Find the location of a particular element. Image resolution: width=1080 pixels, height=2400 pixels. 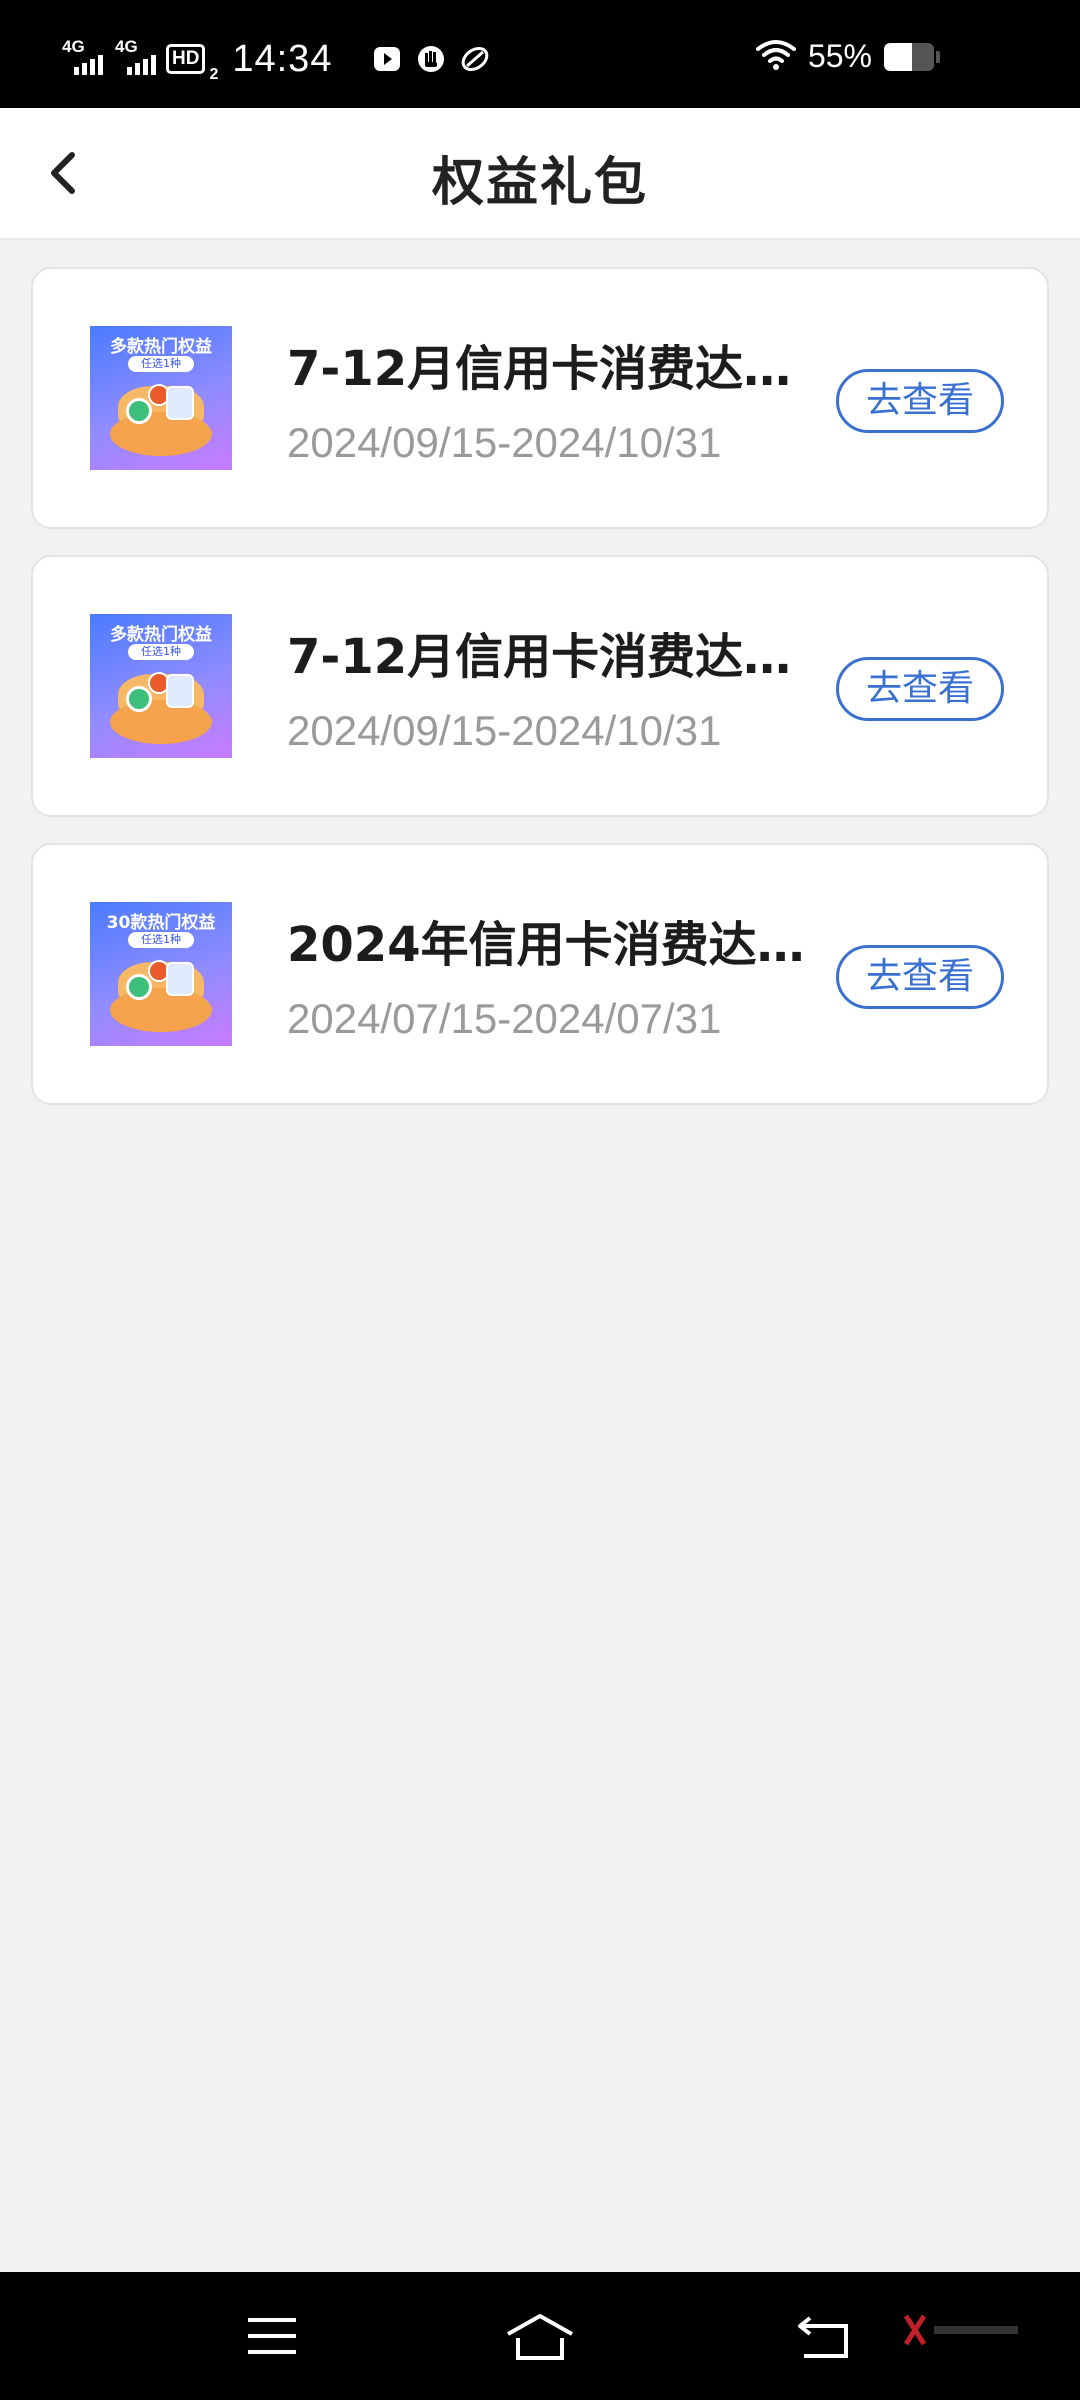

status-bar: 4G 4G HD 2 14:34 55% is located at coordinates (540, 54).